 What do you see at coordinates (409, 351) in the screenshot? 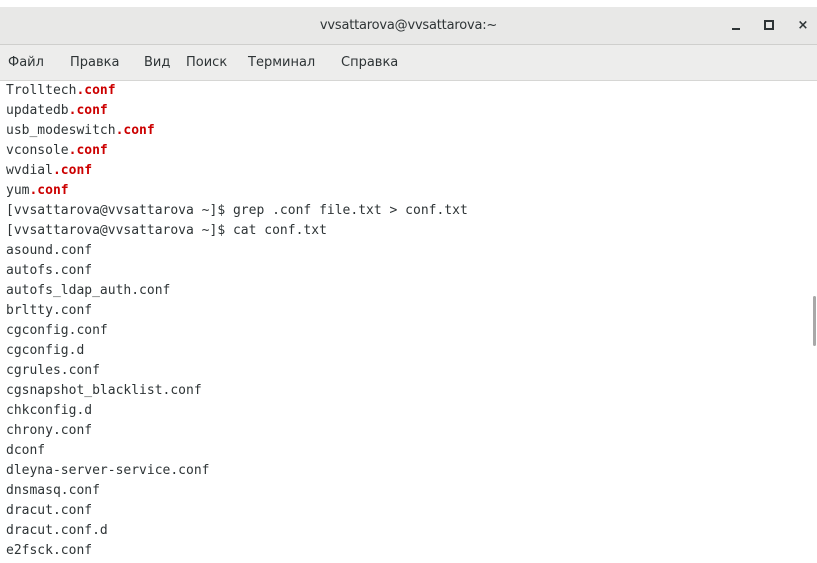
I see `terminal-line: cgconfig.d` at bounding box center [409, 351].